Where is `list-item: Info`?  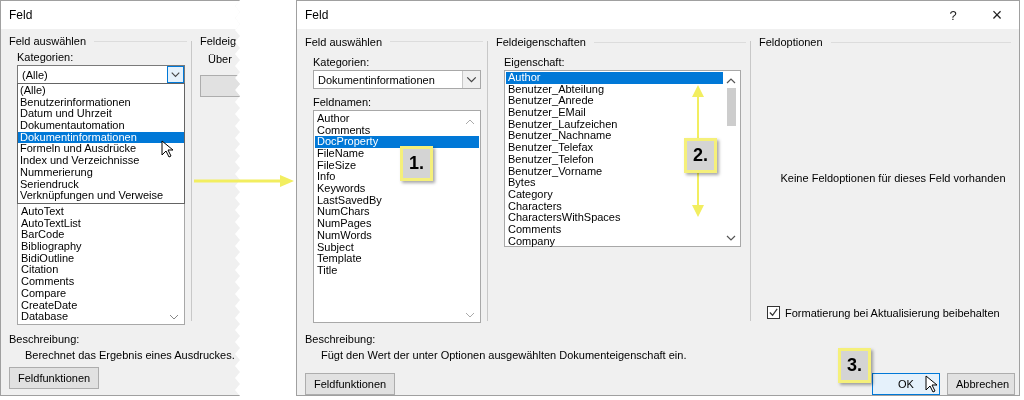 list-item: Info is located at coordinates (326, 177).